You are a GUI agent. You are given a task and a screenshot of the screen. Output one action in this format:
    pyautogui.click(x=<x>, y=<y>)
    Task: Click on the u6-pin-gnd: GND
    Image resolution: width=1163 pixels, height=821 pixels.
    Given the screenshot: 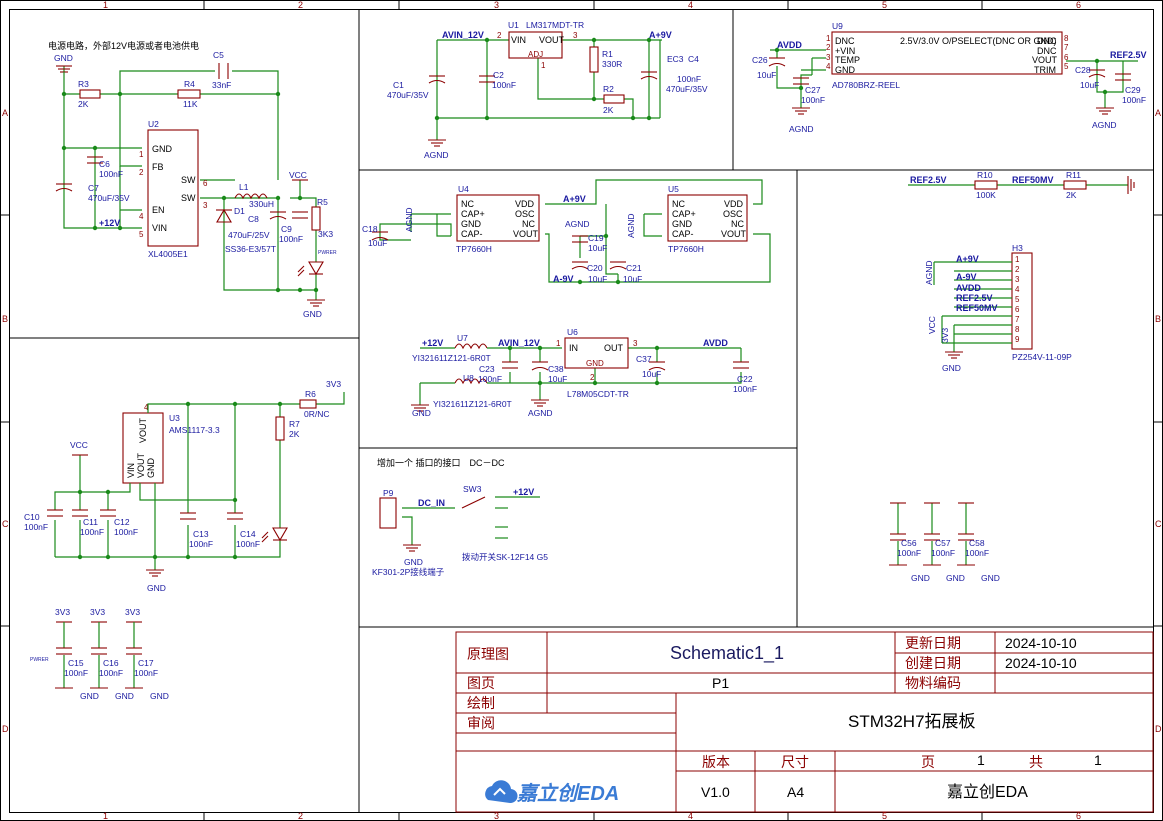 What is the action you would take?
    pyautogui.click(x=595, y=363)
    